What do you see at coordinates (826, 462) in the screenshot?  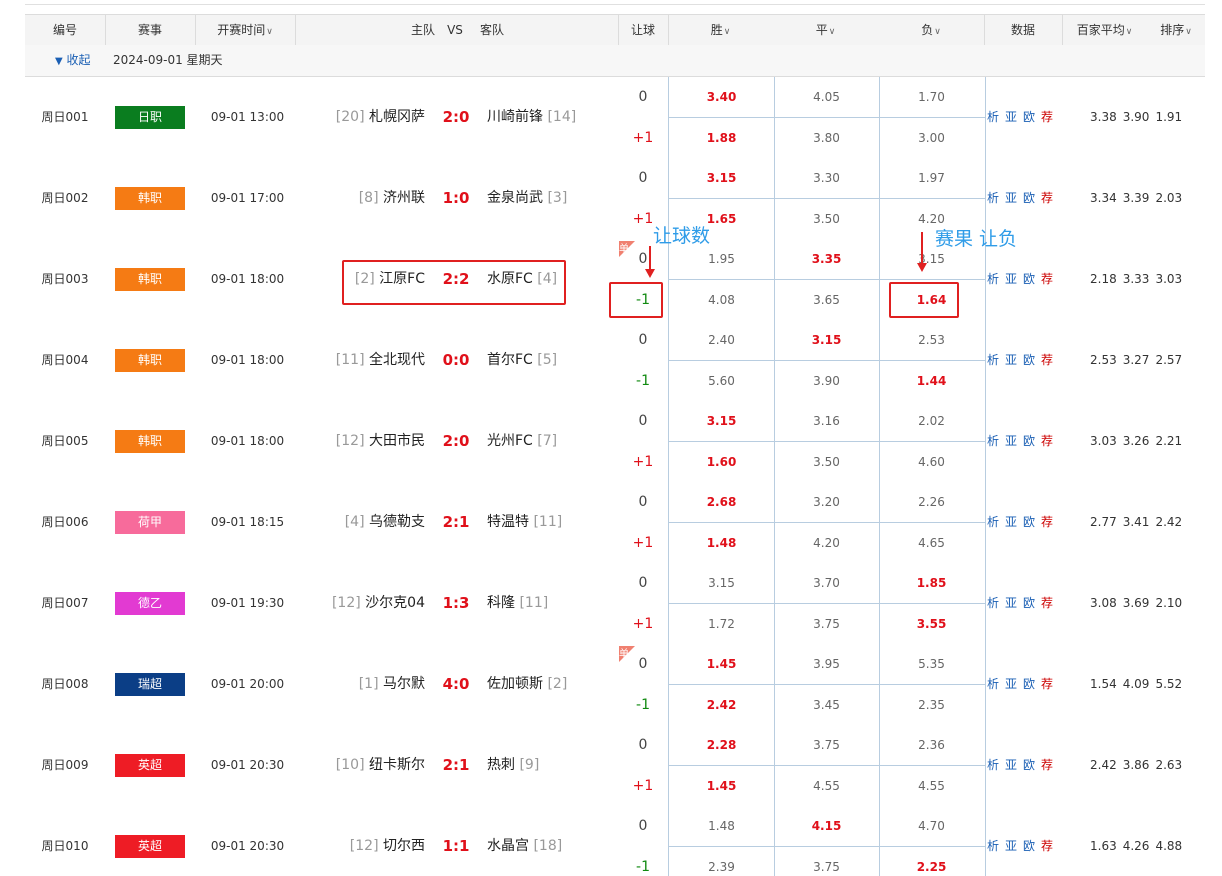 I see `odds-cell: 3.50` at bounding box center [826, 462].